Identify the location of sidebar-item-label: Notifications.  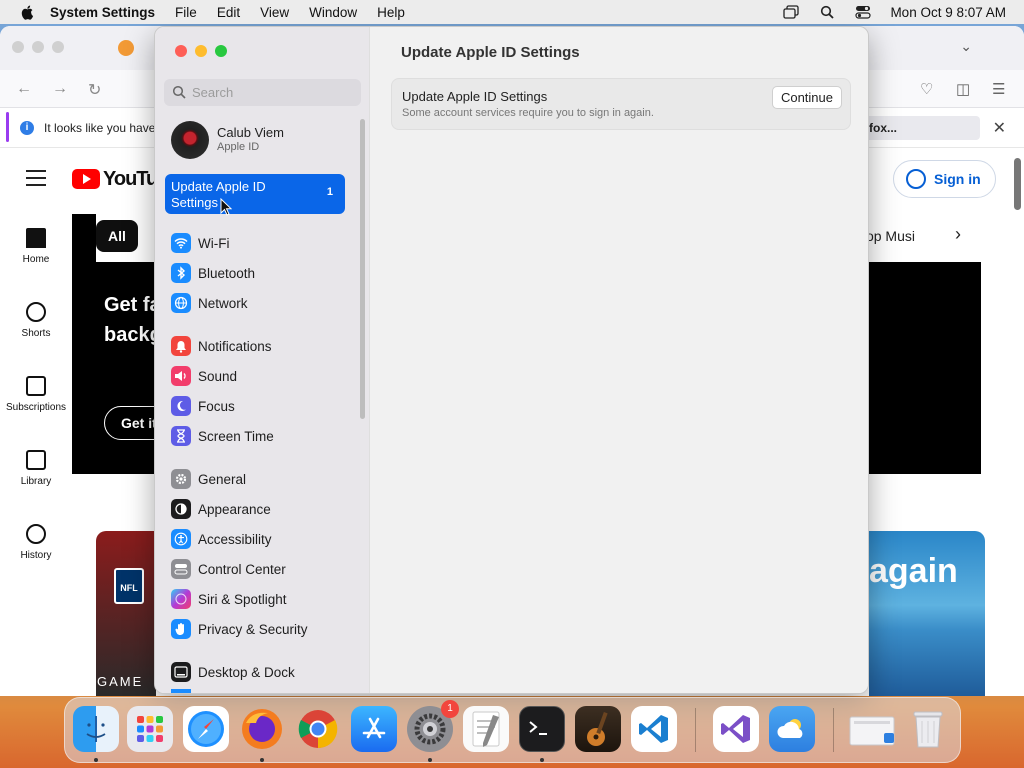
(235, 346).